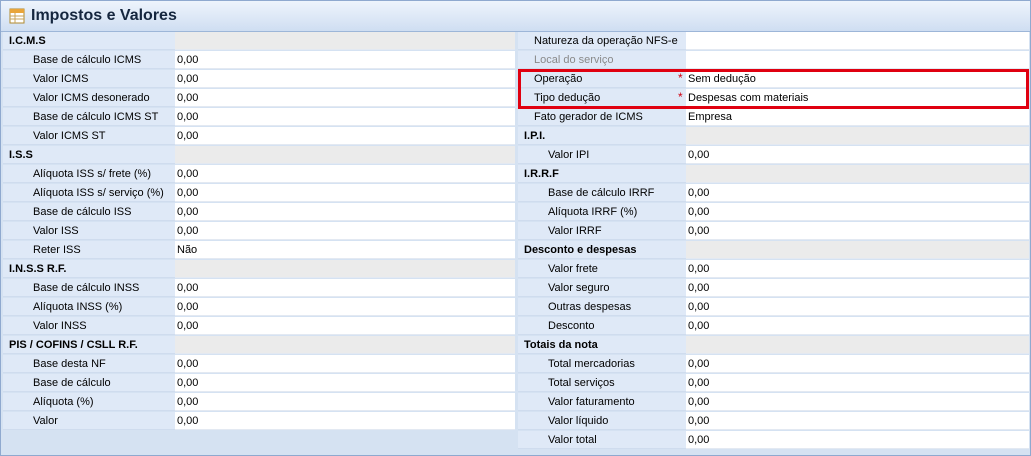  I want to click on category-label: I.N.S.S R.F., so click(89, 269).